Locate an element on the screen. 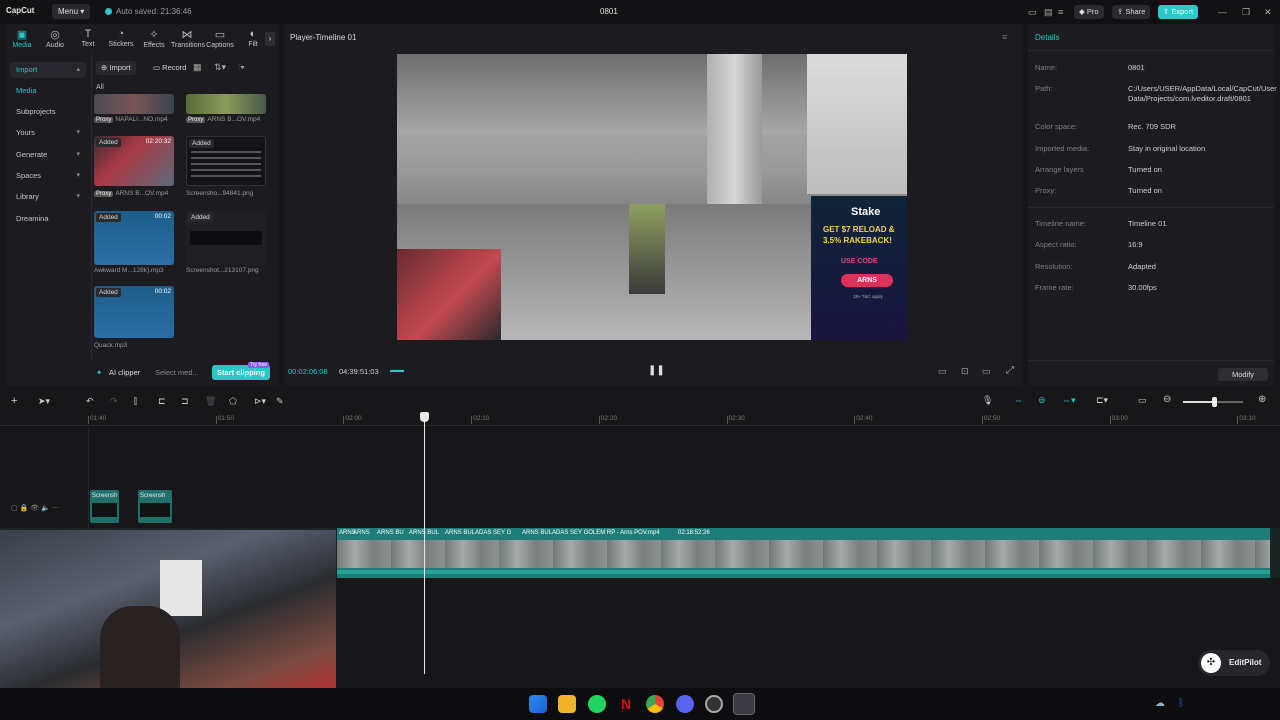 This screenshot has width=1280, height=720. zoom-slider is located at coordinates (1213, 402).